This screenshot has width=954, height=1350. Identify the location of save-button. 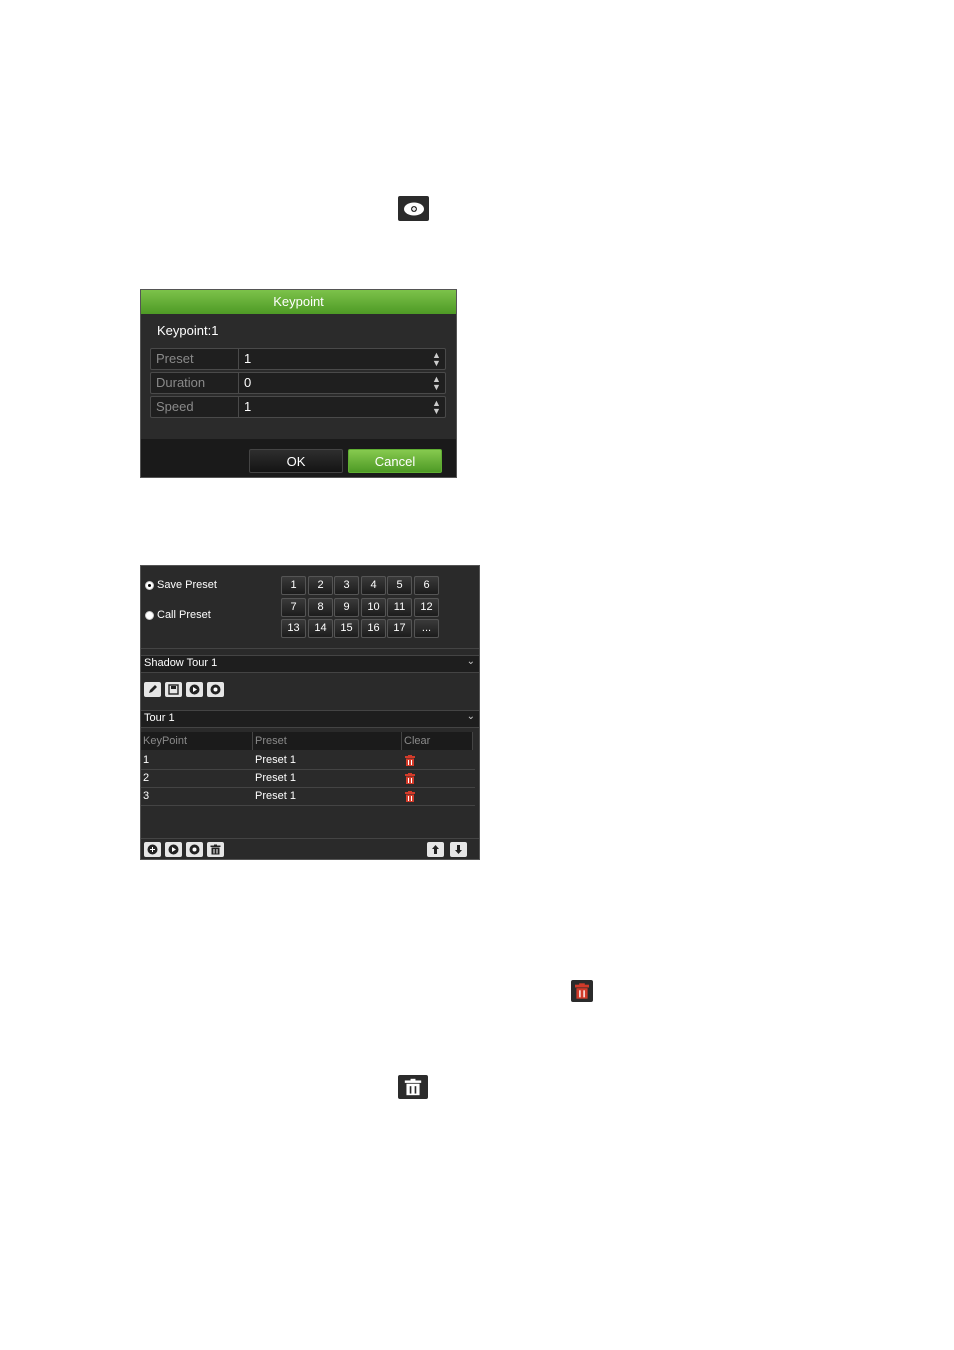
(173, 689).